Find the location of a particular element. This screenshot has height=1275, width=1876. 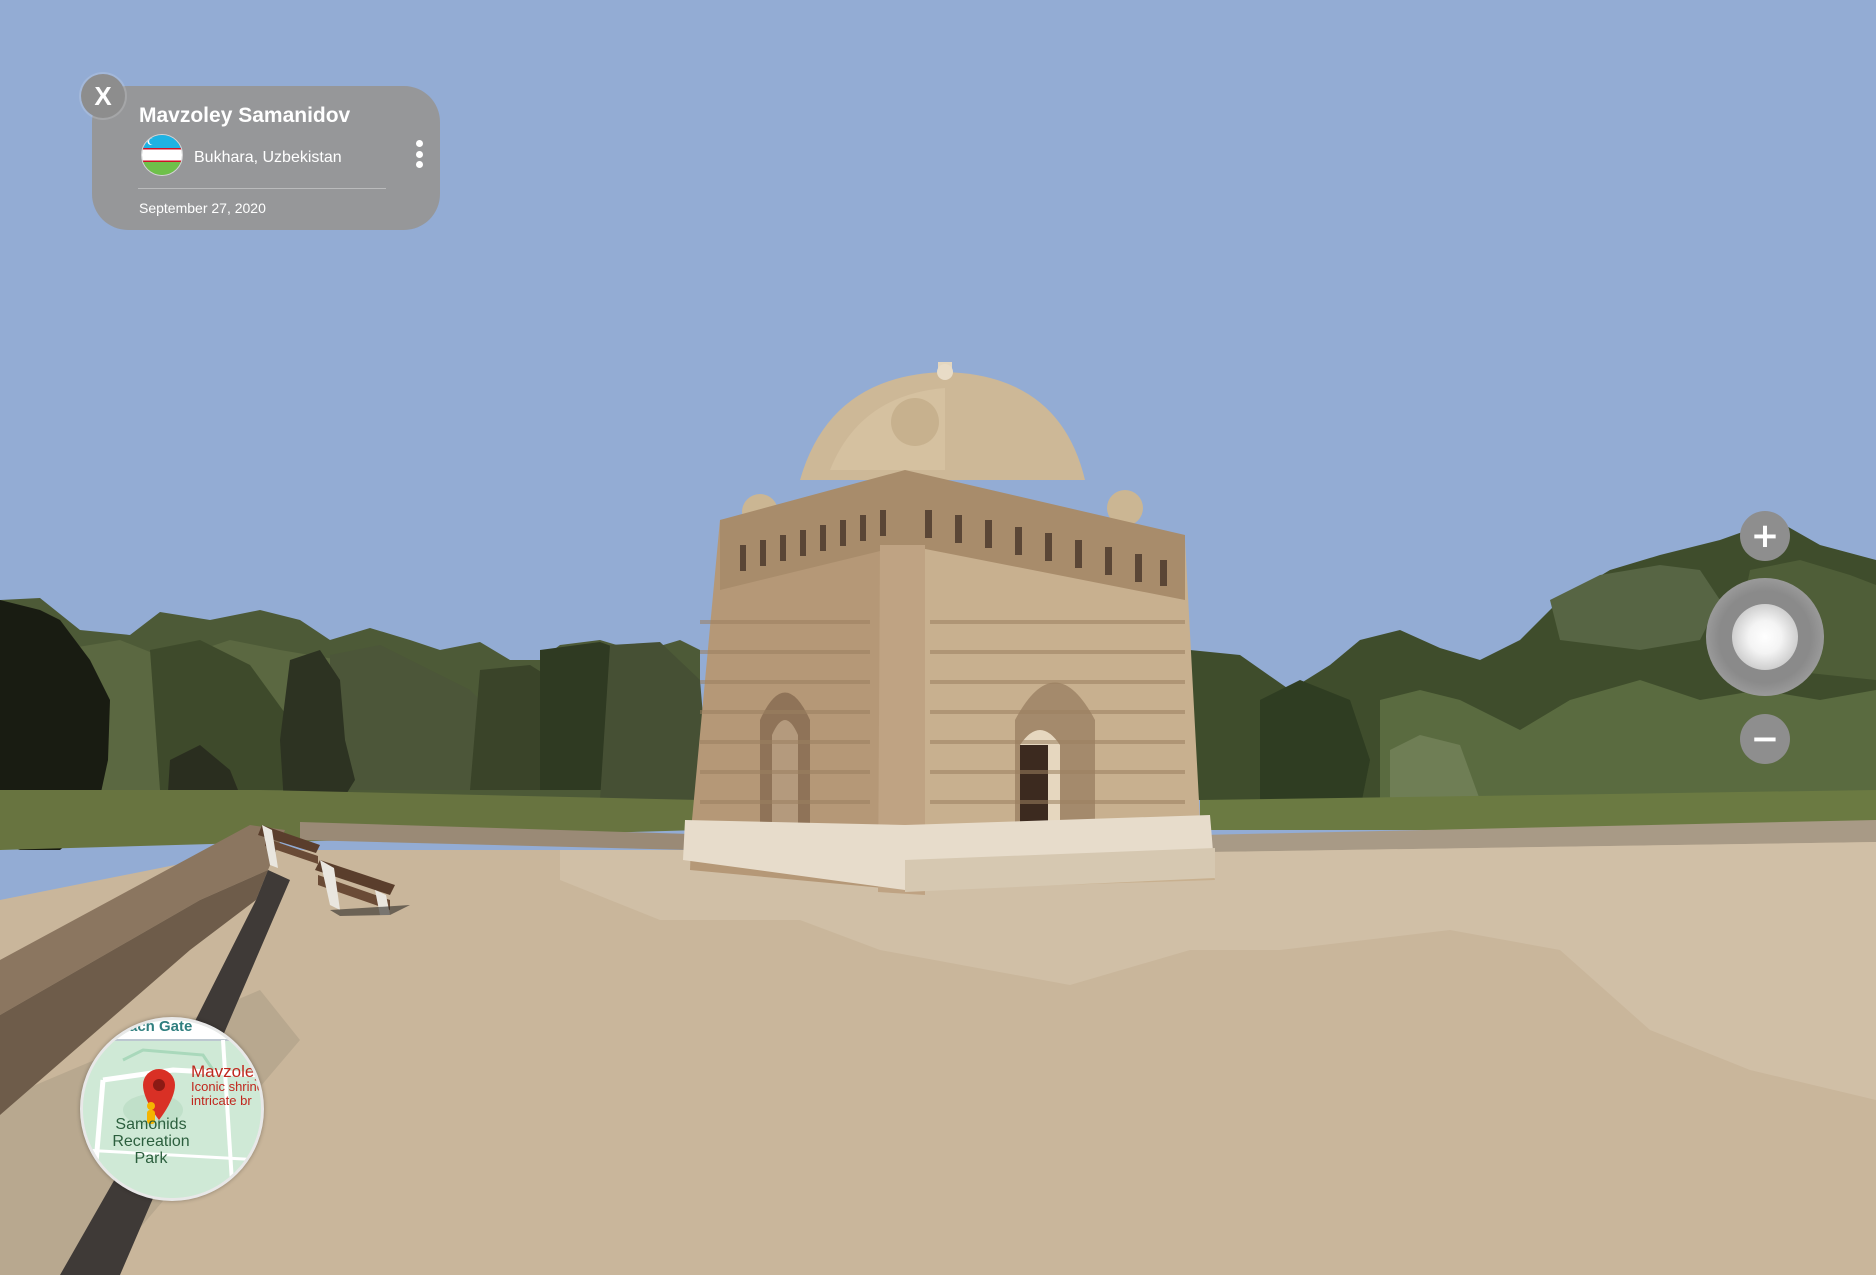

compass-icon is located at coordinates (1765, 637).